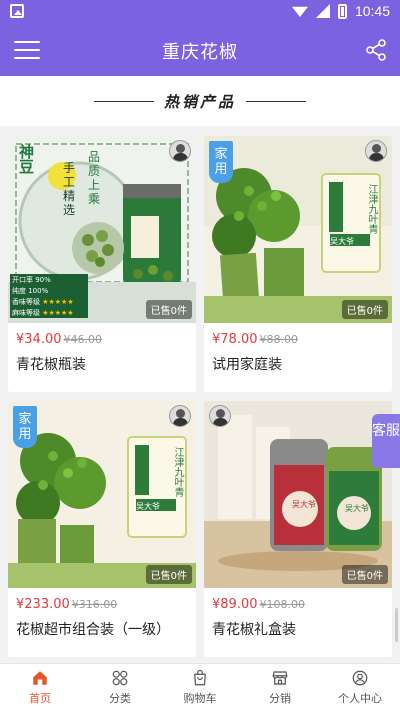 The height and width of the screenshot is (711, 400). What do you see at coordinates (298, 494) in the screenshot?
I see `product-image: 吴大爷 吴大爷 已售0件` at bounding box center [298, 494].